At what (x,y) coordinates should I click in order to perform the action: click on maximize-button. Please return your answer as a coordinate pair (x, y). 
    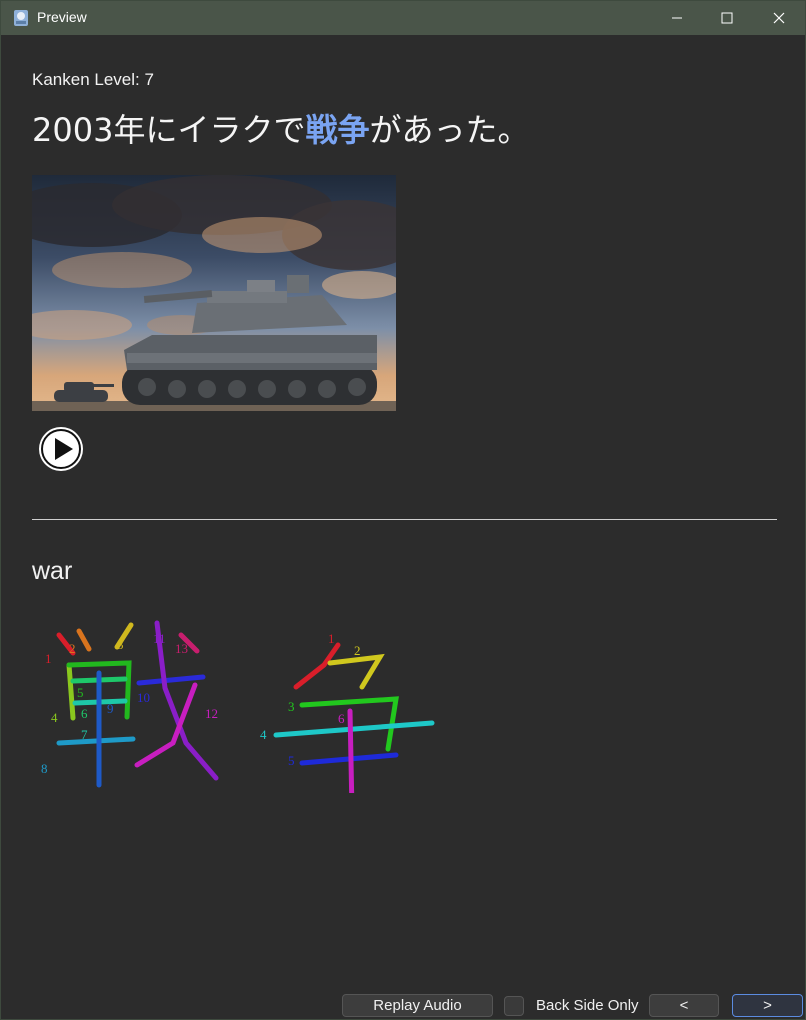
    Looking at the image, I should click on (727, 18).